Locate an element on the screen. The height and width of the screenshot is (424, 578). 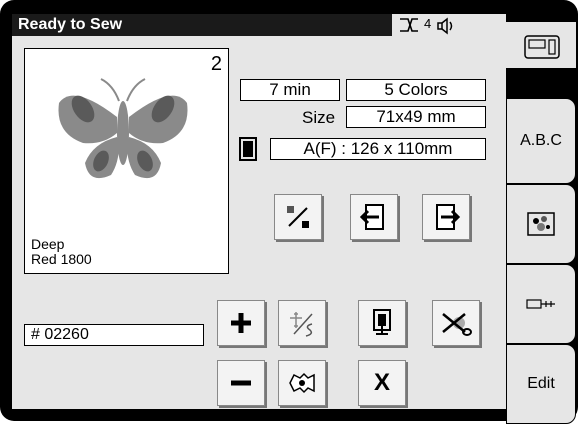
tab-edit: Edit is located at coordinates (541, 384).